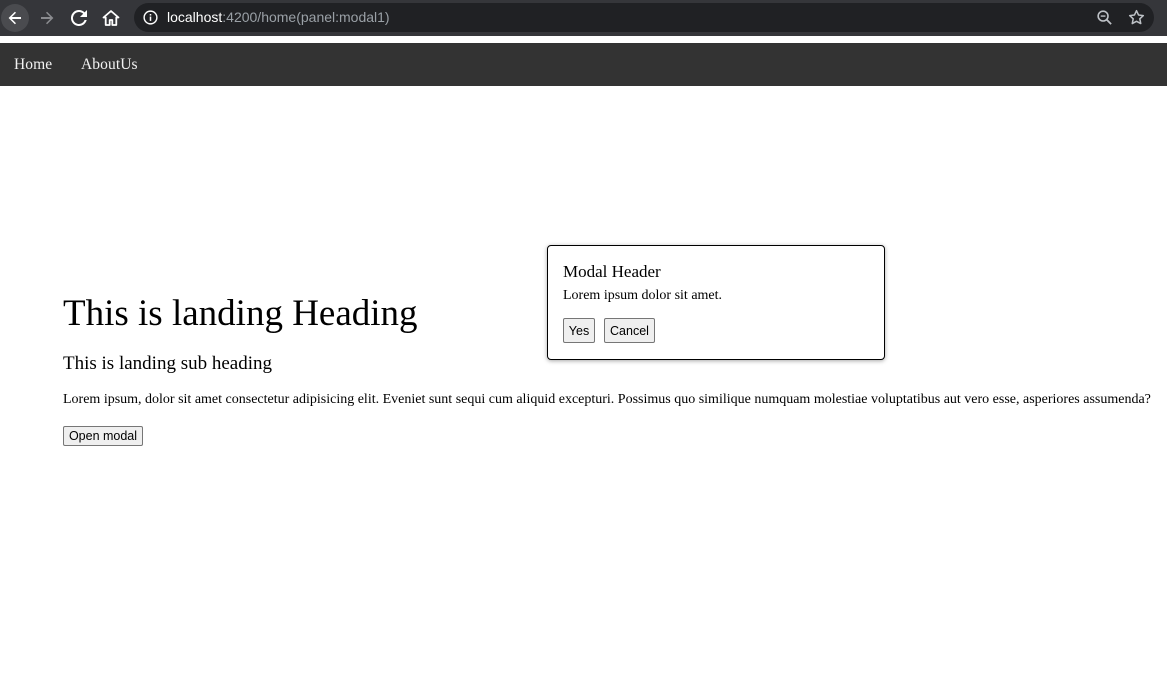  What do you see at coordinates (150, 17) in the screenshot?
I see `info-icon` at bounding box center [150, 17].